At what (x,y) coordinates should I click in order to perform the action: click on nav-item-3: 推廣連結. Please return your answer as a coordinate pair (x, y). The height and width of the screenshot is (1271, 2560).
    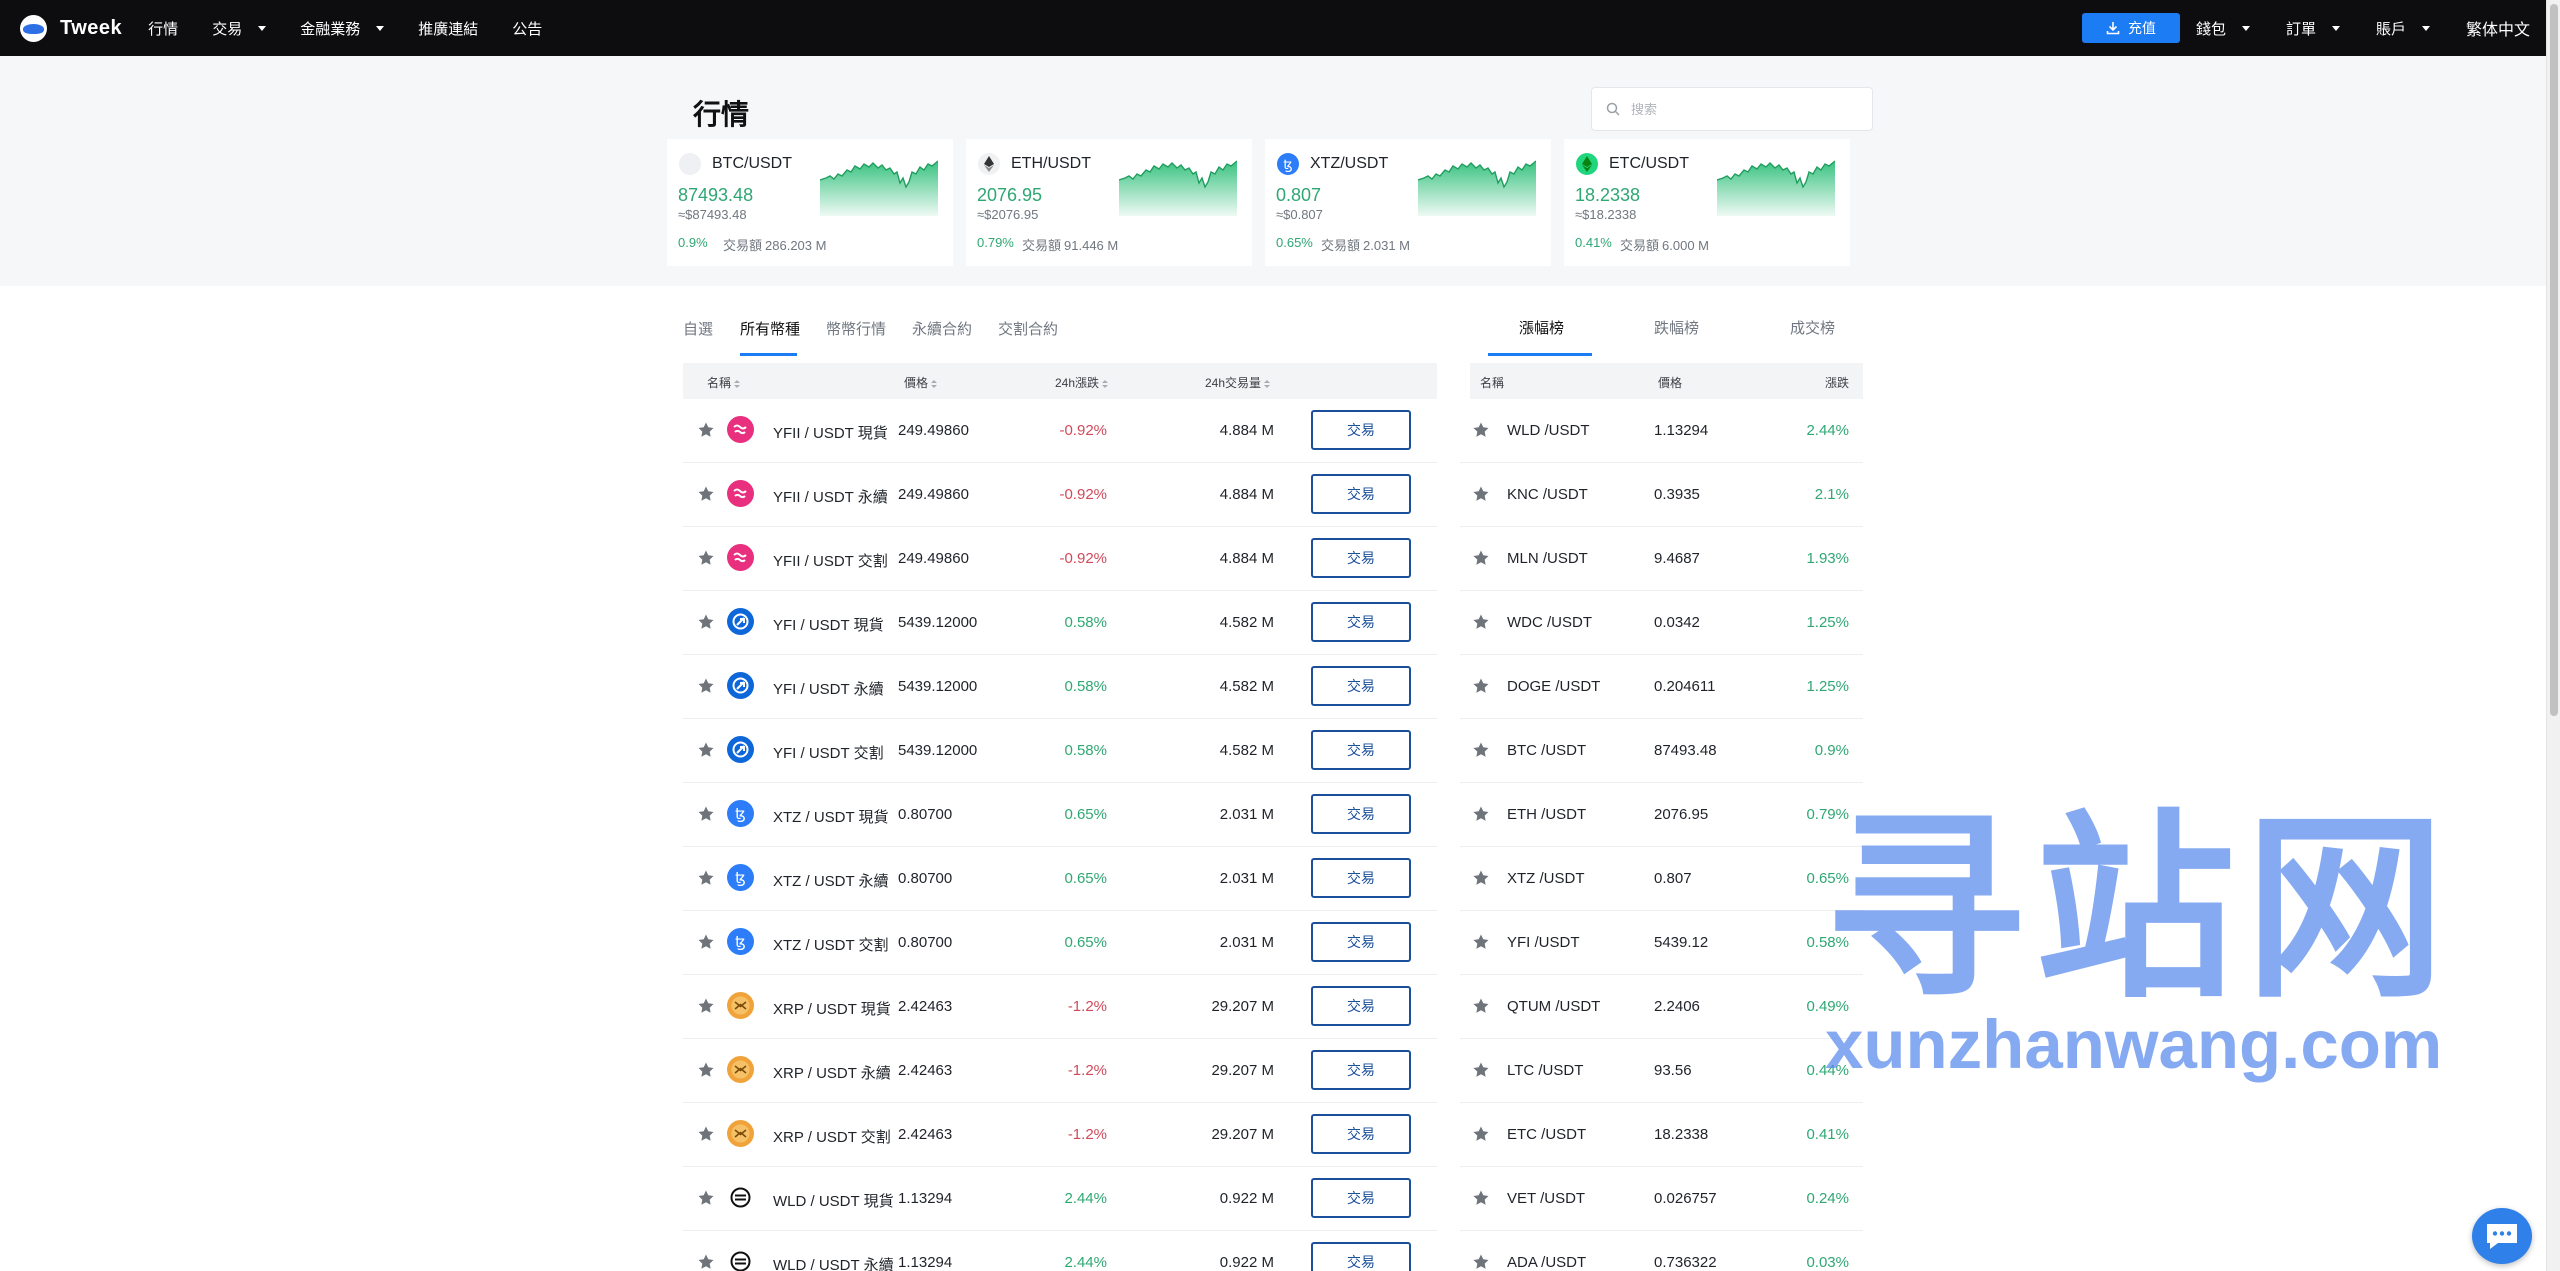
    Looking at the image, I should click on (448, 28).